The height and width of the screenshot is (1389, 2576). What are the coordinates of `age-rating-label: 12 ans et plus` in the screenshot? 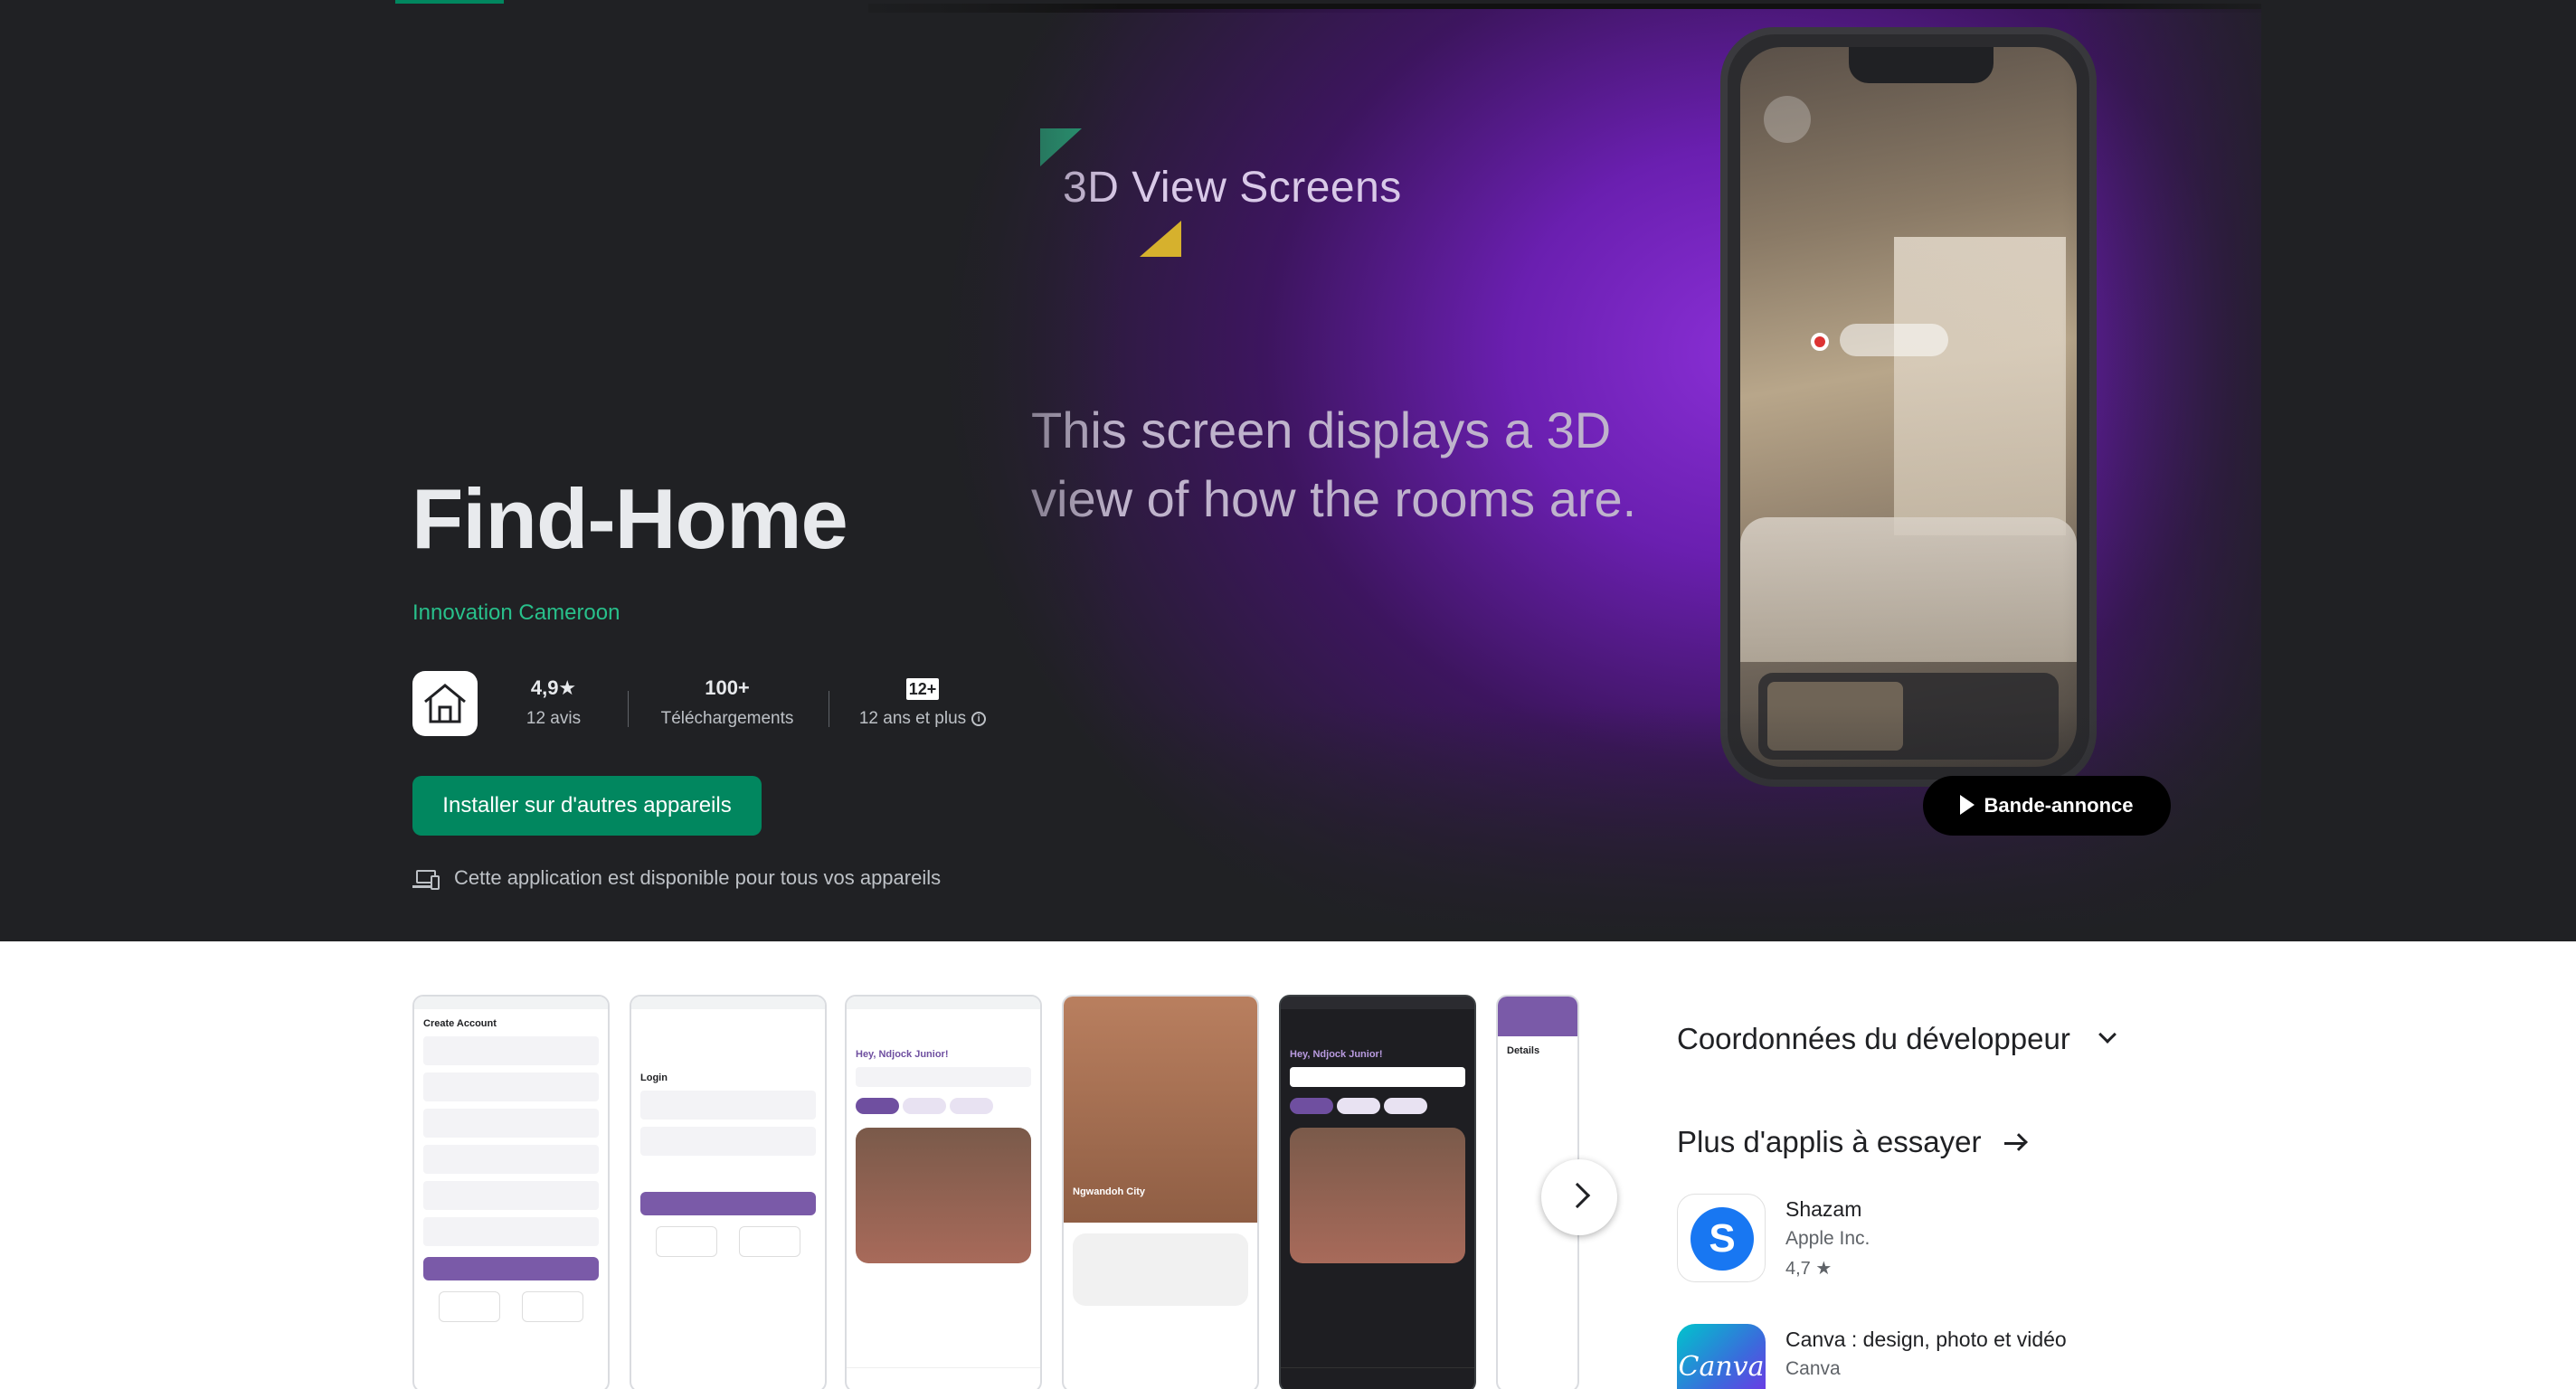 It's located at (912, 718).